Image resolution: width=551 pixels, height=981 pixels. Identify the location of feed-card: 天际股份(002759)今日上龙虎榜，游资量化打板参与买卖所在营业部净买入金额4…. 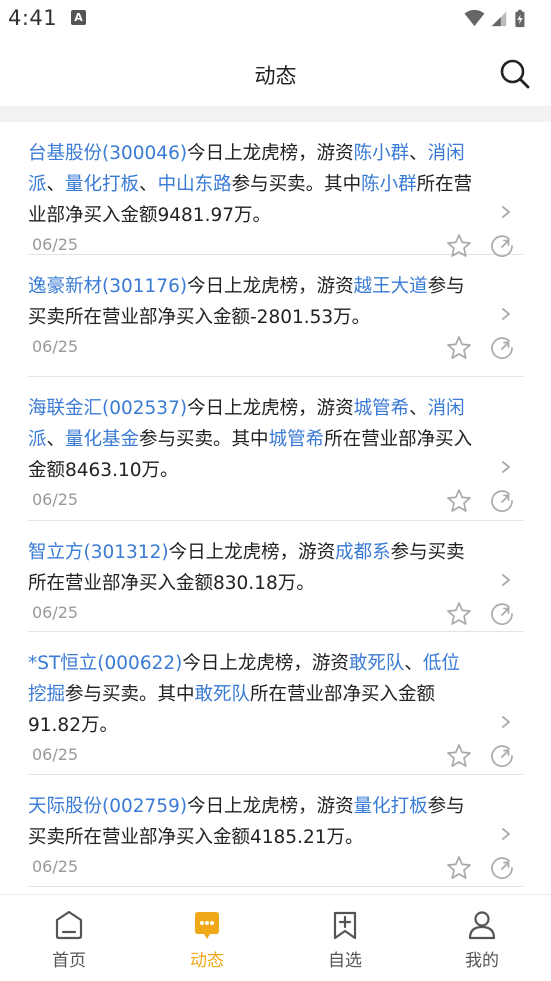
(275, 831).